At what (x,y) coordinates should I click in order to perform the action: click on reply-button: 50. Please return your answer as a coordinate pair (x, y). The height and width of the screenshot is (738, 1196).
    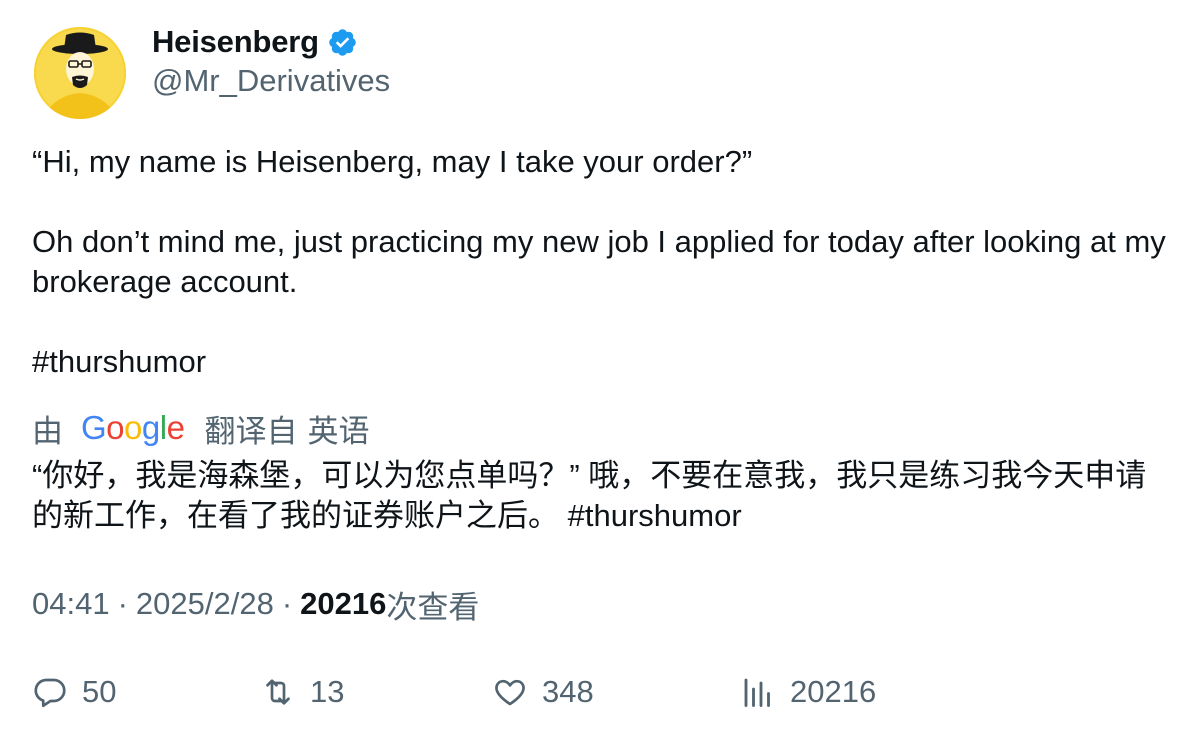
    Looking at the image, I should click on (74, 692).